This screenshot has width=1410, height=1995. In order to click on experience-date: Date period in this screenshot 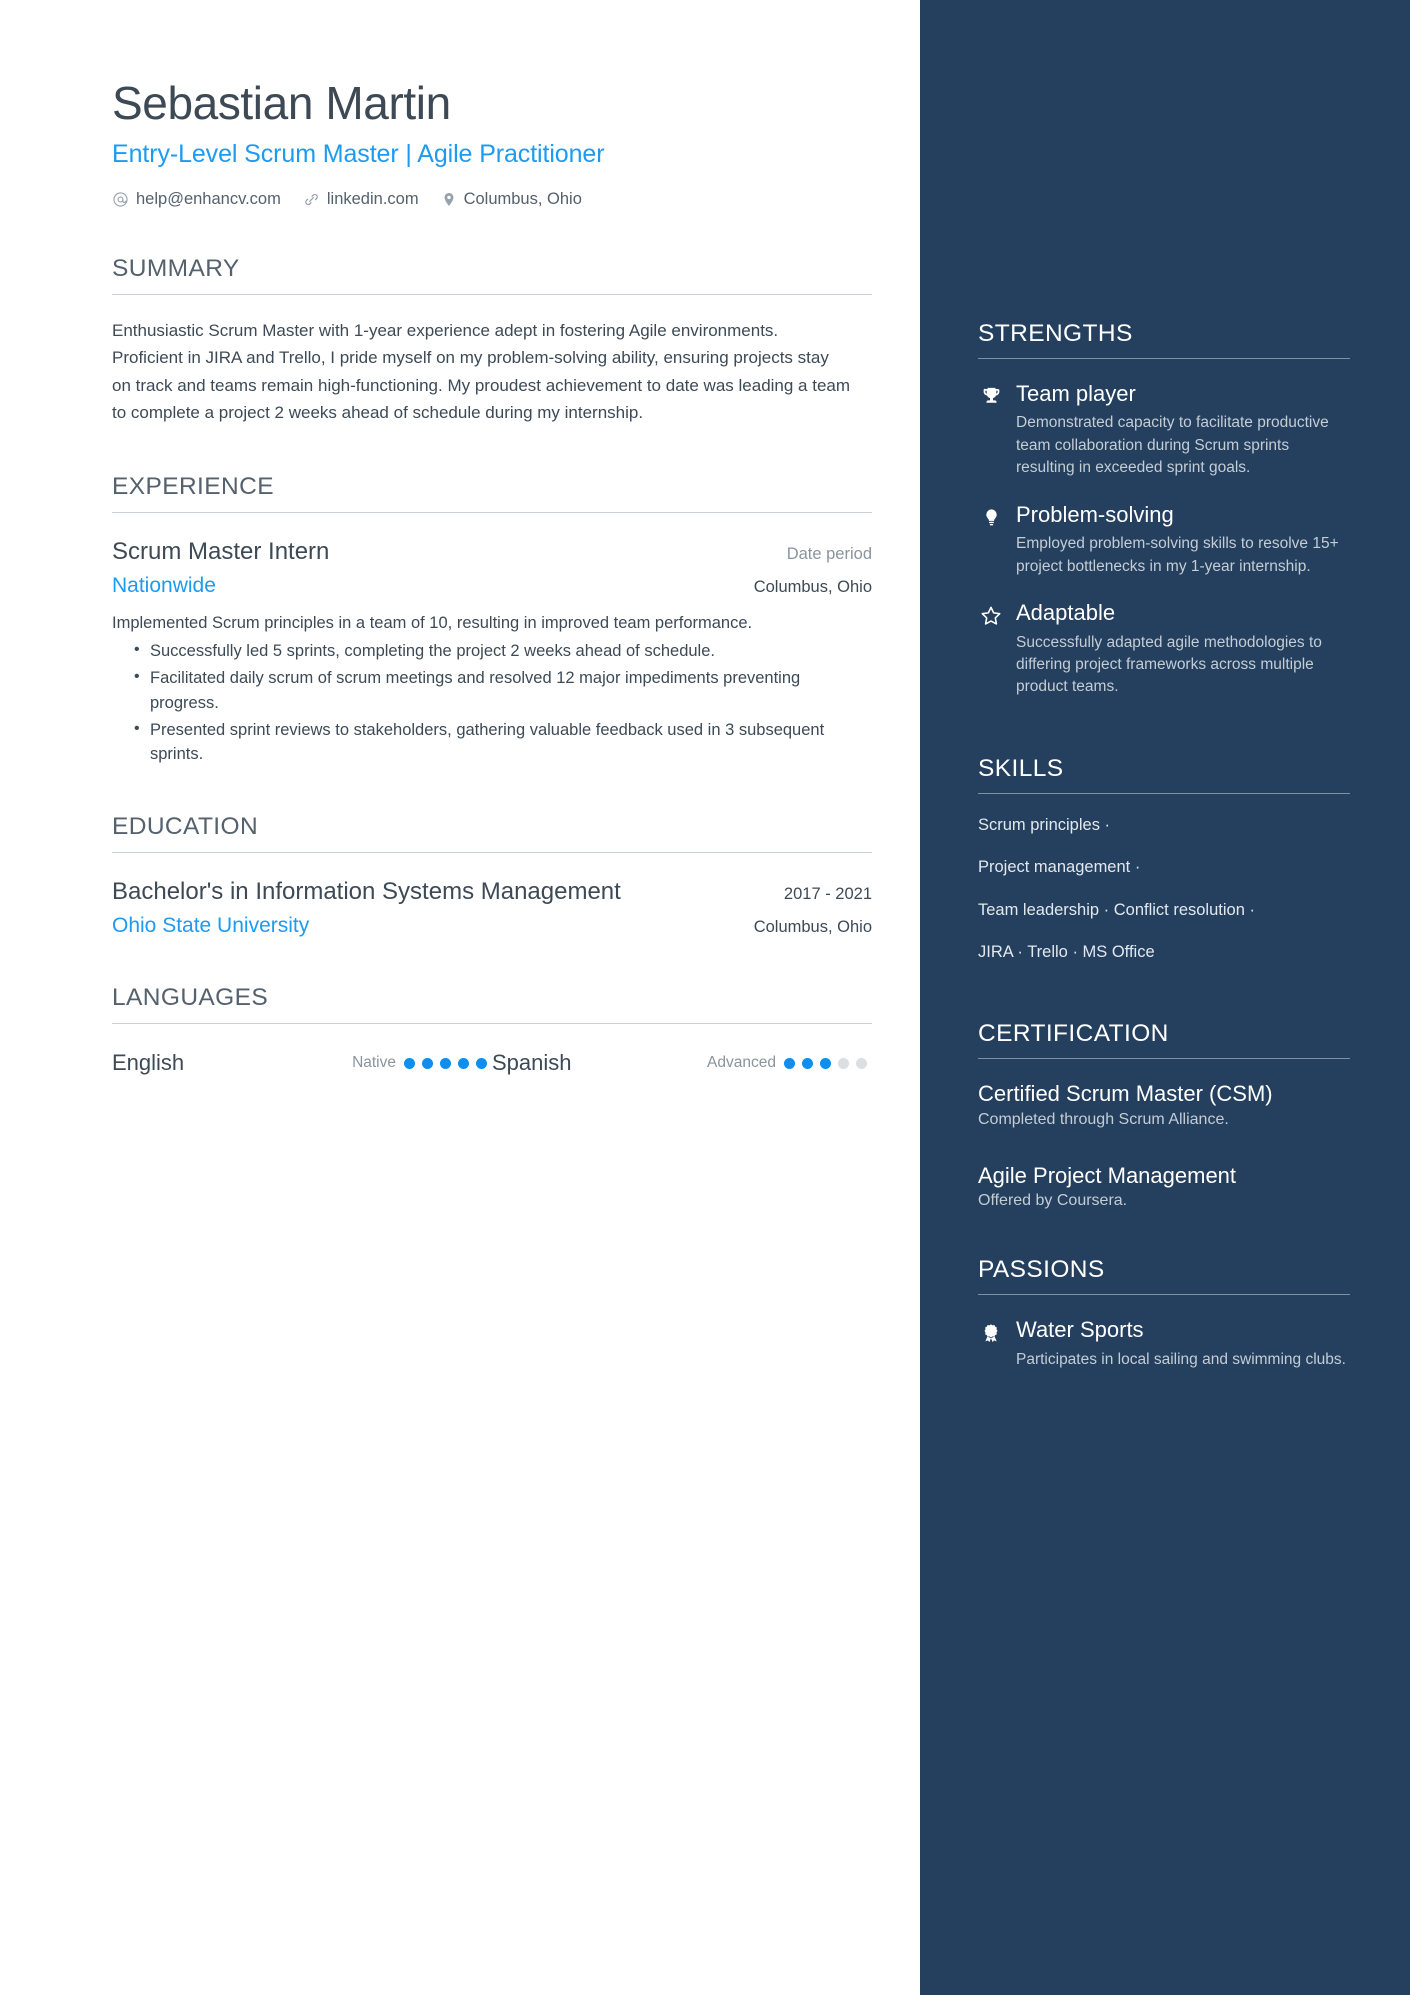, I will do `click(829, 553)`.